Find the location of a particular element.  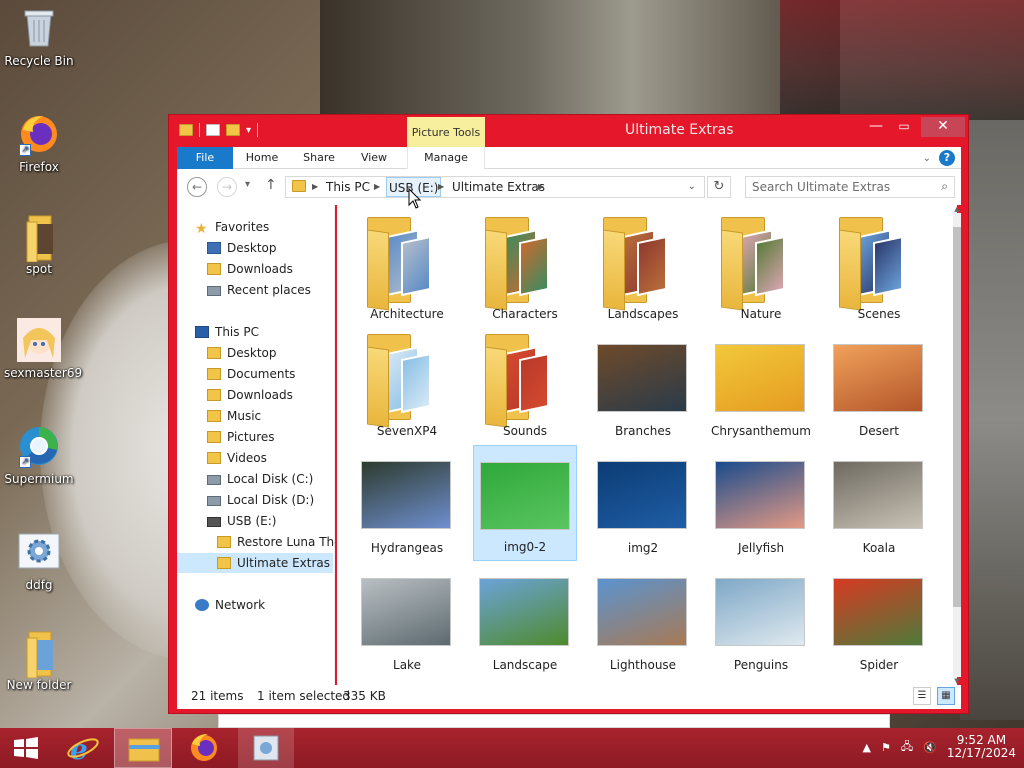

file-explorer-icon is located at coordinates (144, 750).